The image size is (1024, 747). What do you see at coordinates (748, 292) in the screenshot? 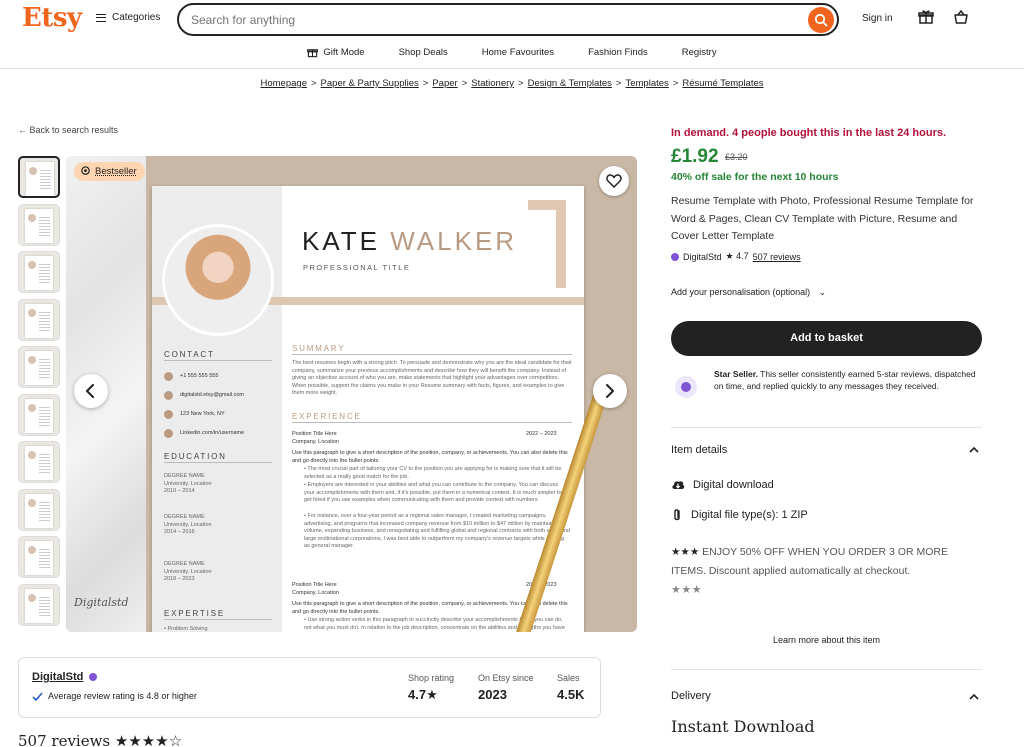
I see `personalisation-toggle: Add your personalisation (optional) ⌄` at bounding box center [748, 292].